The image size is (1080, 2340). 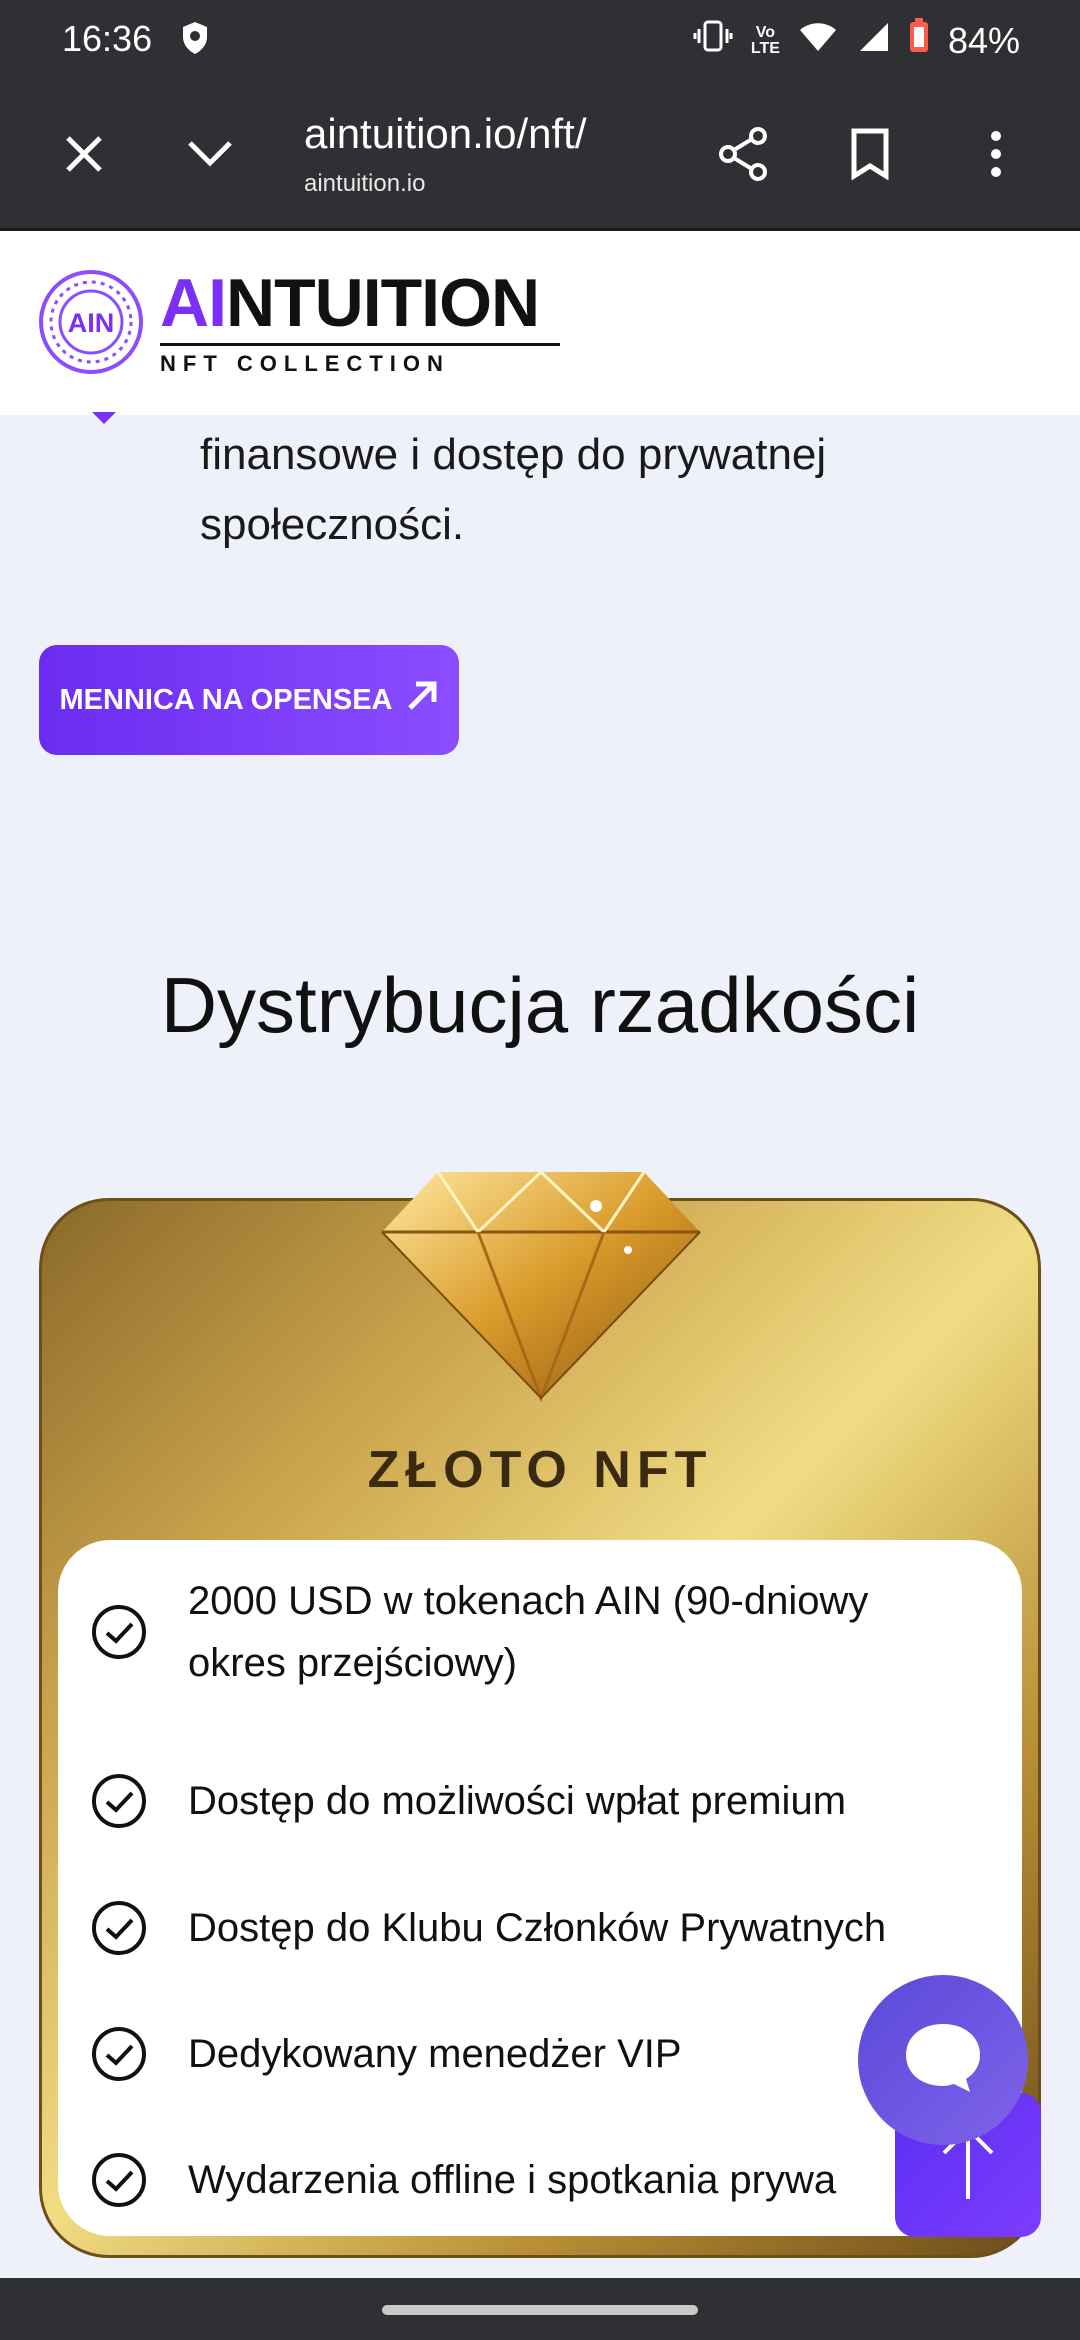 I want to click on svg-text: AIN, so click(x=91, y=323).